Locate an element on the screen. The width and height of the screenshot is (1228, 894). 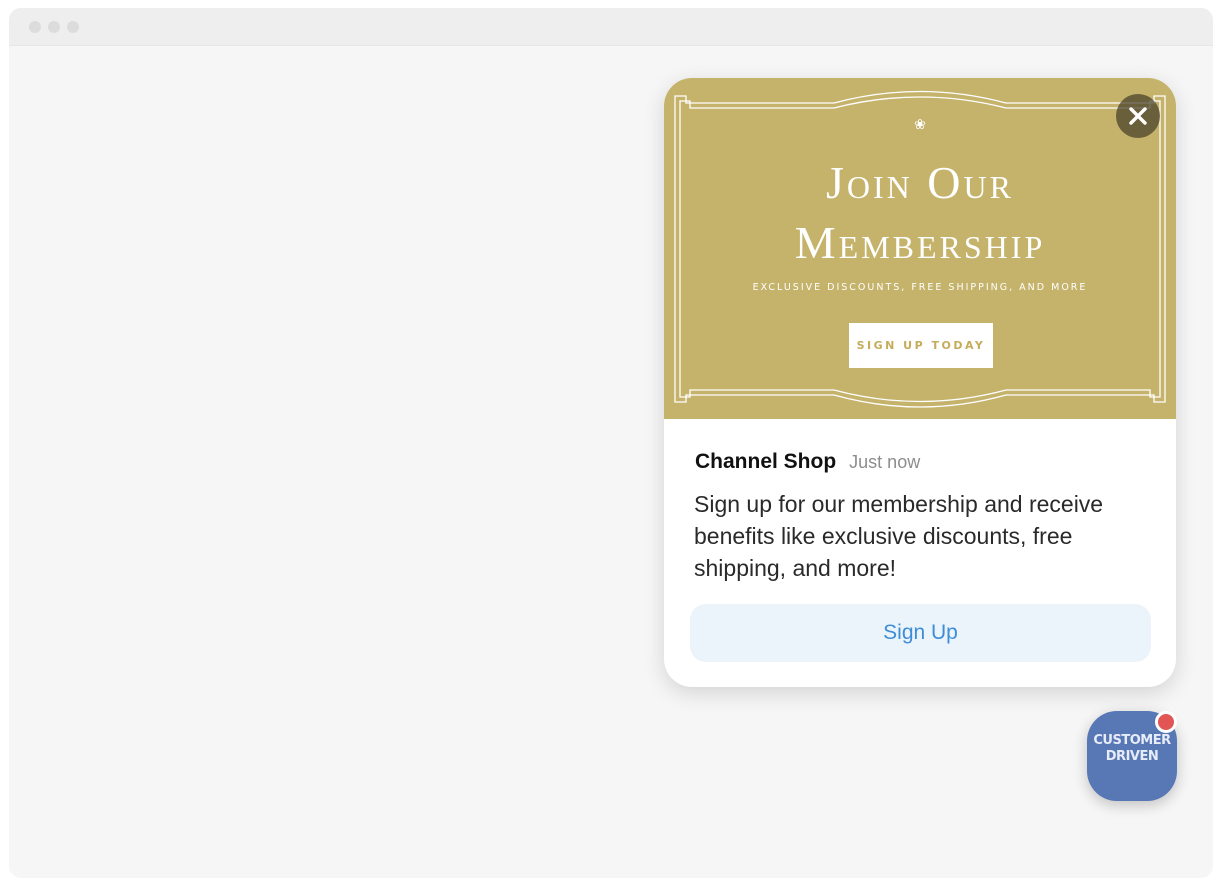
window-titlebar is located at coordinates (611, 27).